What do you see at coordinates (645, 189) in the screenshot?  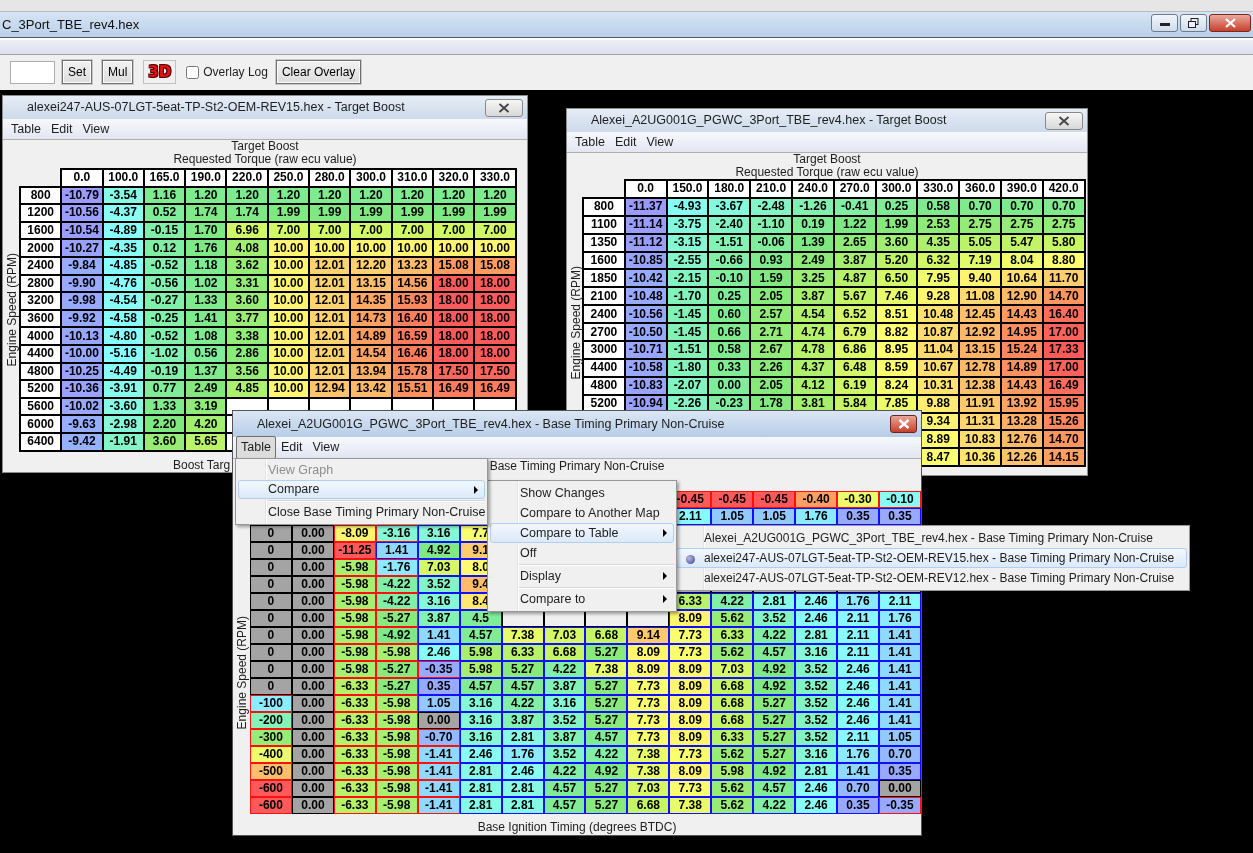 I see `column-header: 0.0` at bounding box center [645, 189].